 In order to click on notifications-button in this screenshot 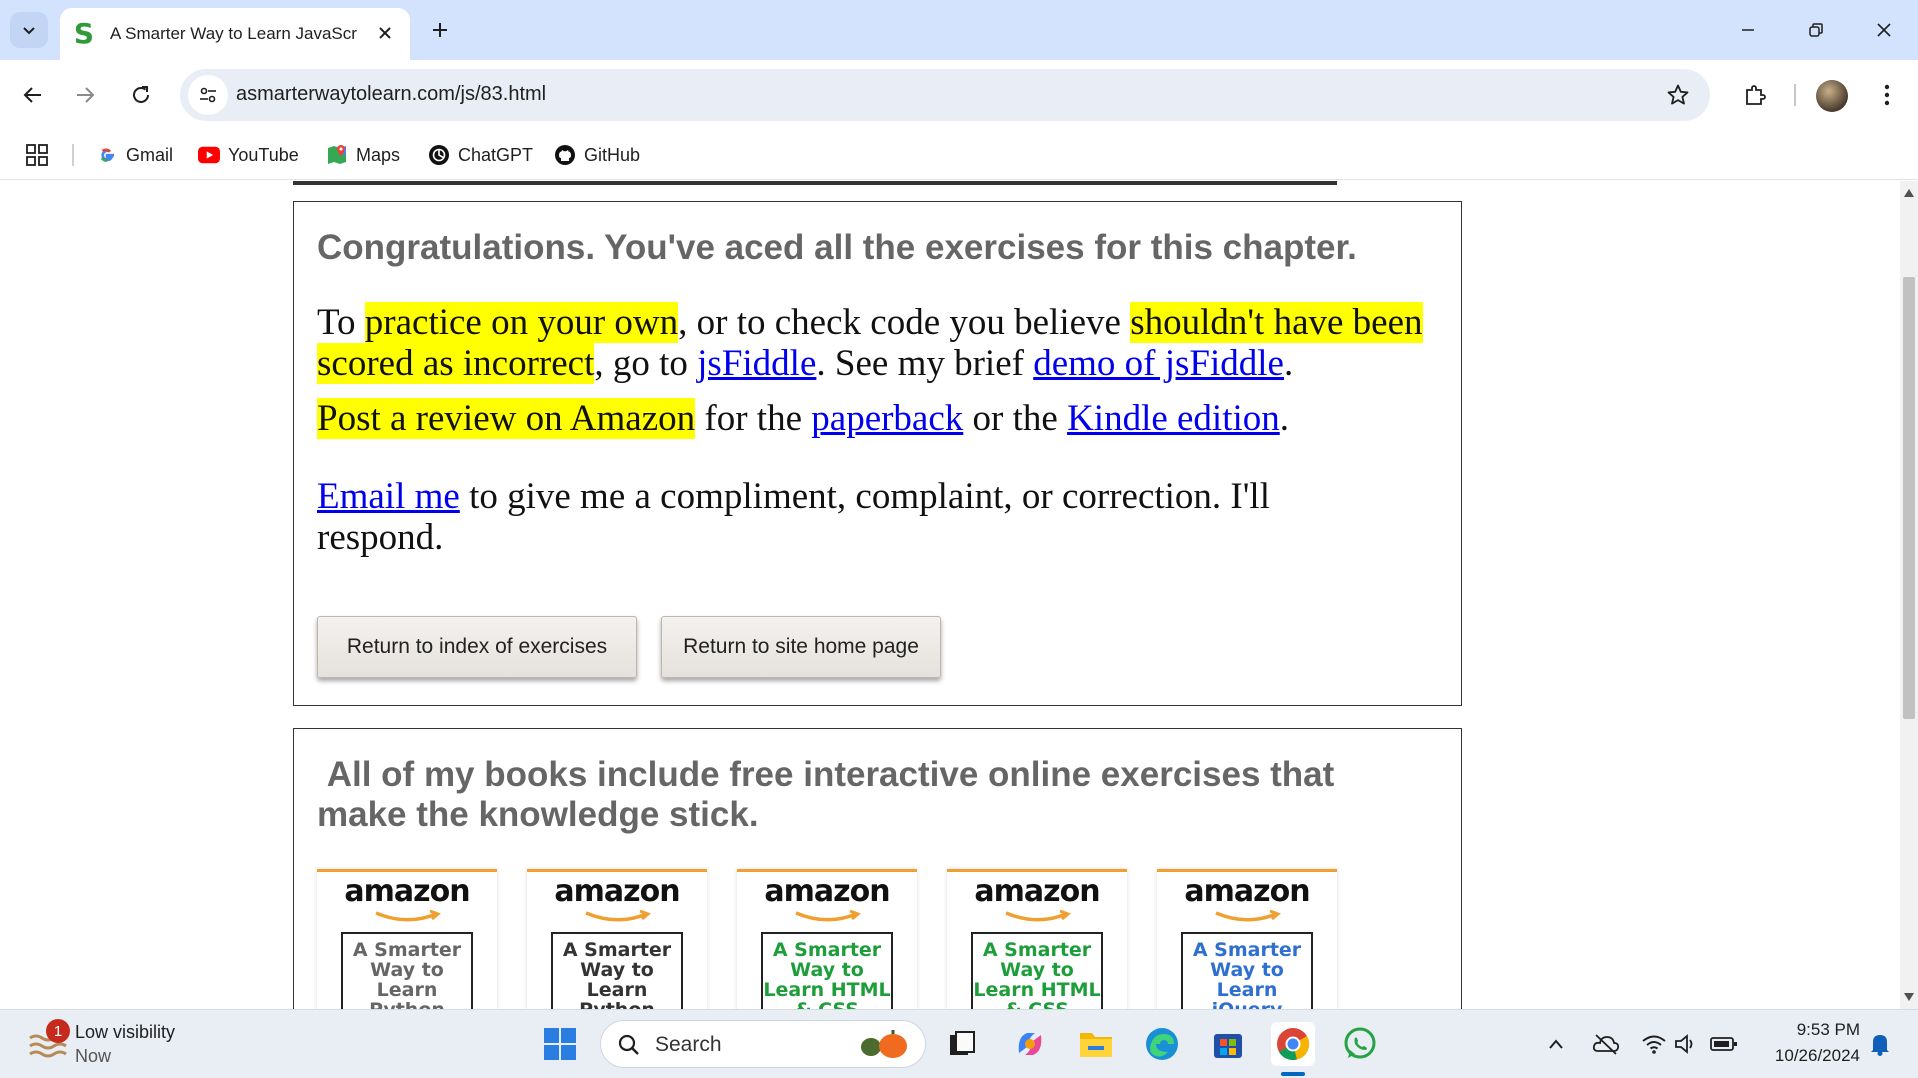, I will do `click(1880, 1044)`.